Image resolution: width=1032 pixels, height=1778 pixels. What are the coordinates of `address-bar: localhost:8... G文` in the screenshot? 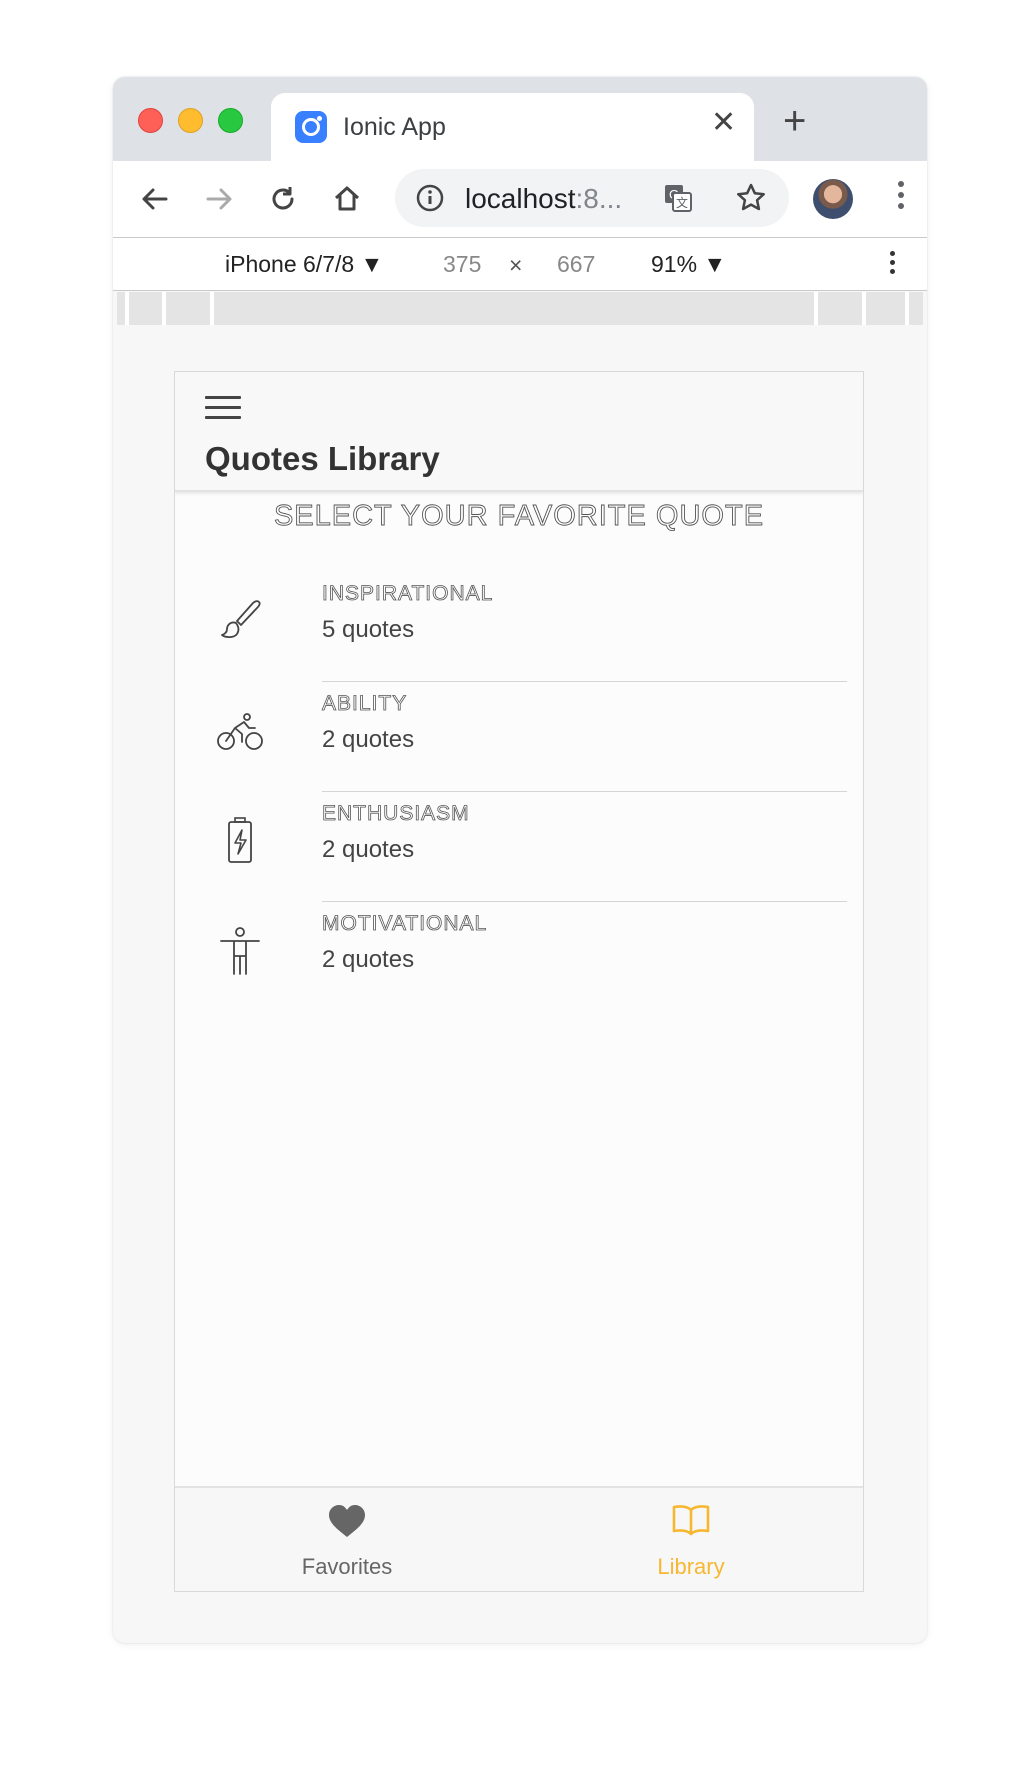 It's located at (592, 198).